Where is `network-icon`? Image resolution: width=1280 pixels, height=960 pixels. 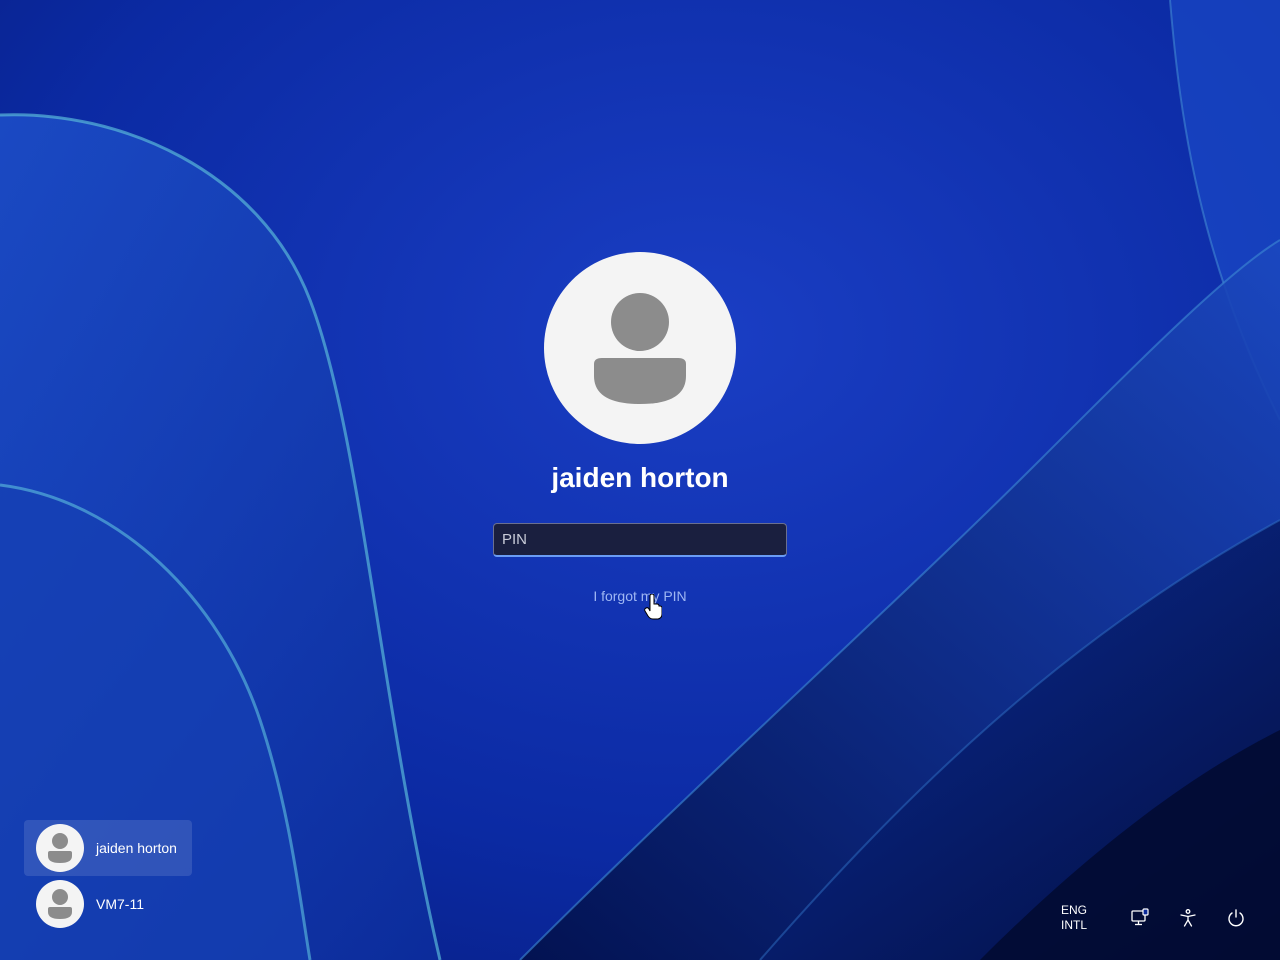 network-icon is located at coordinates (1140, 917).